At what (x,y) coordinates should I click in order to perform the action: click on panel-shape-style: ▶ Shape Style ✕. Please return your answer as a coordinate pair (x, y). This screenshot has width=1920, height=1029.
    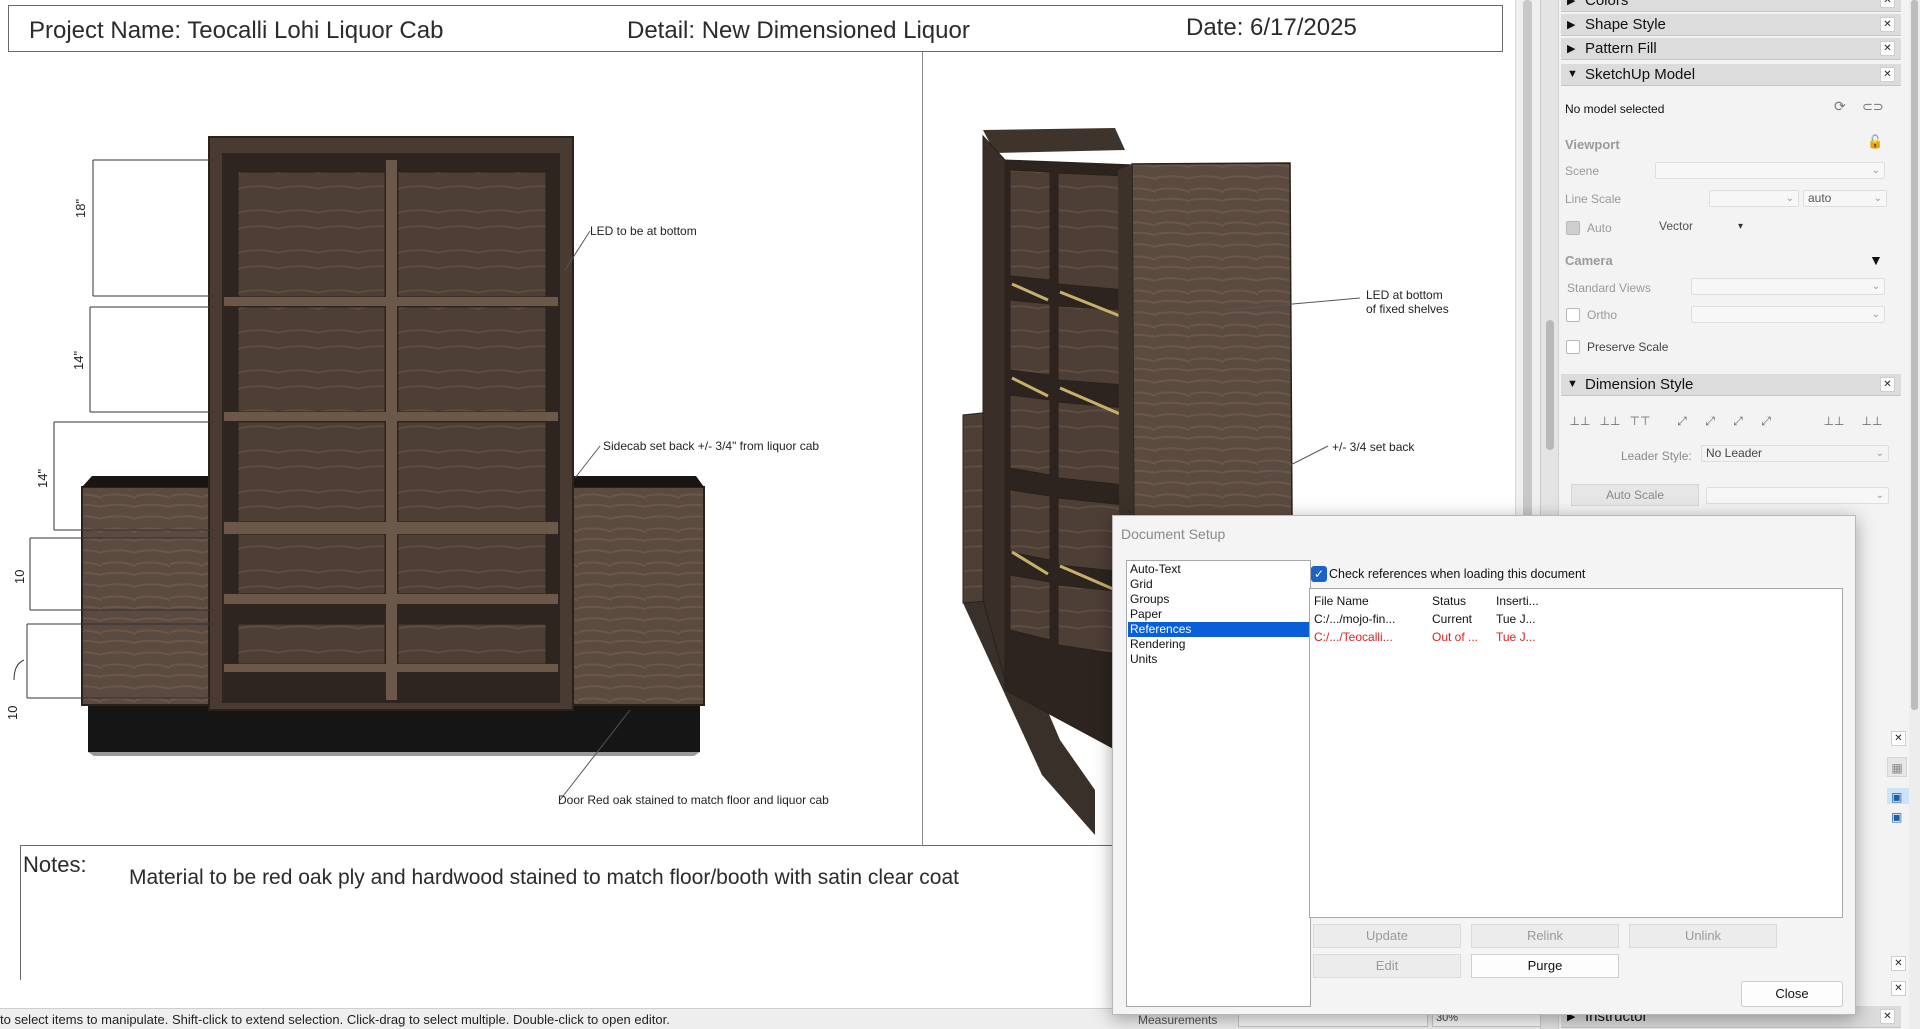
    Looking at the image, I should click on (1731, 25).